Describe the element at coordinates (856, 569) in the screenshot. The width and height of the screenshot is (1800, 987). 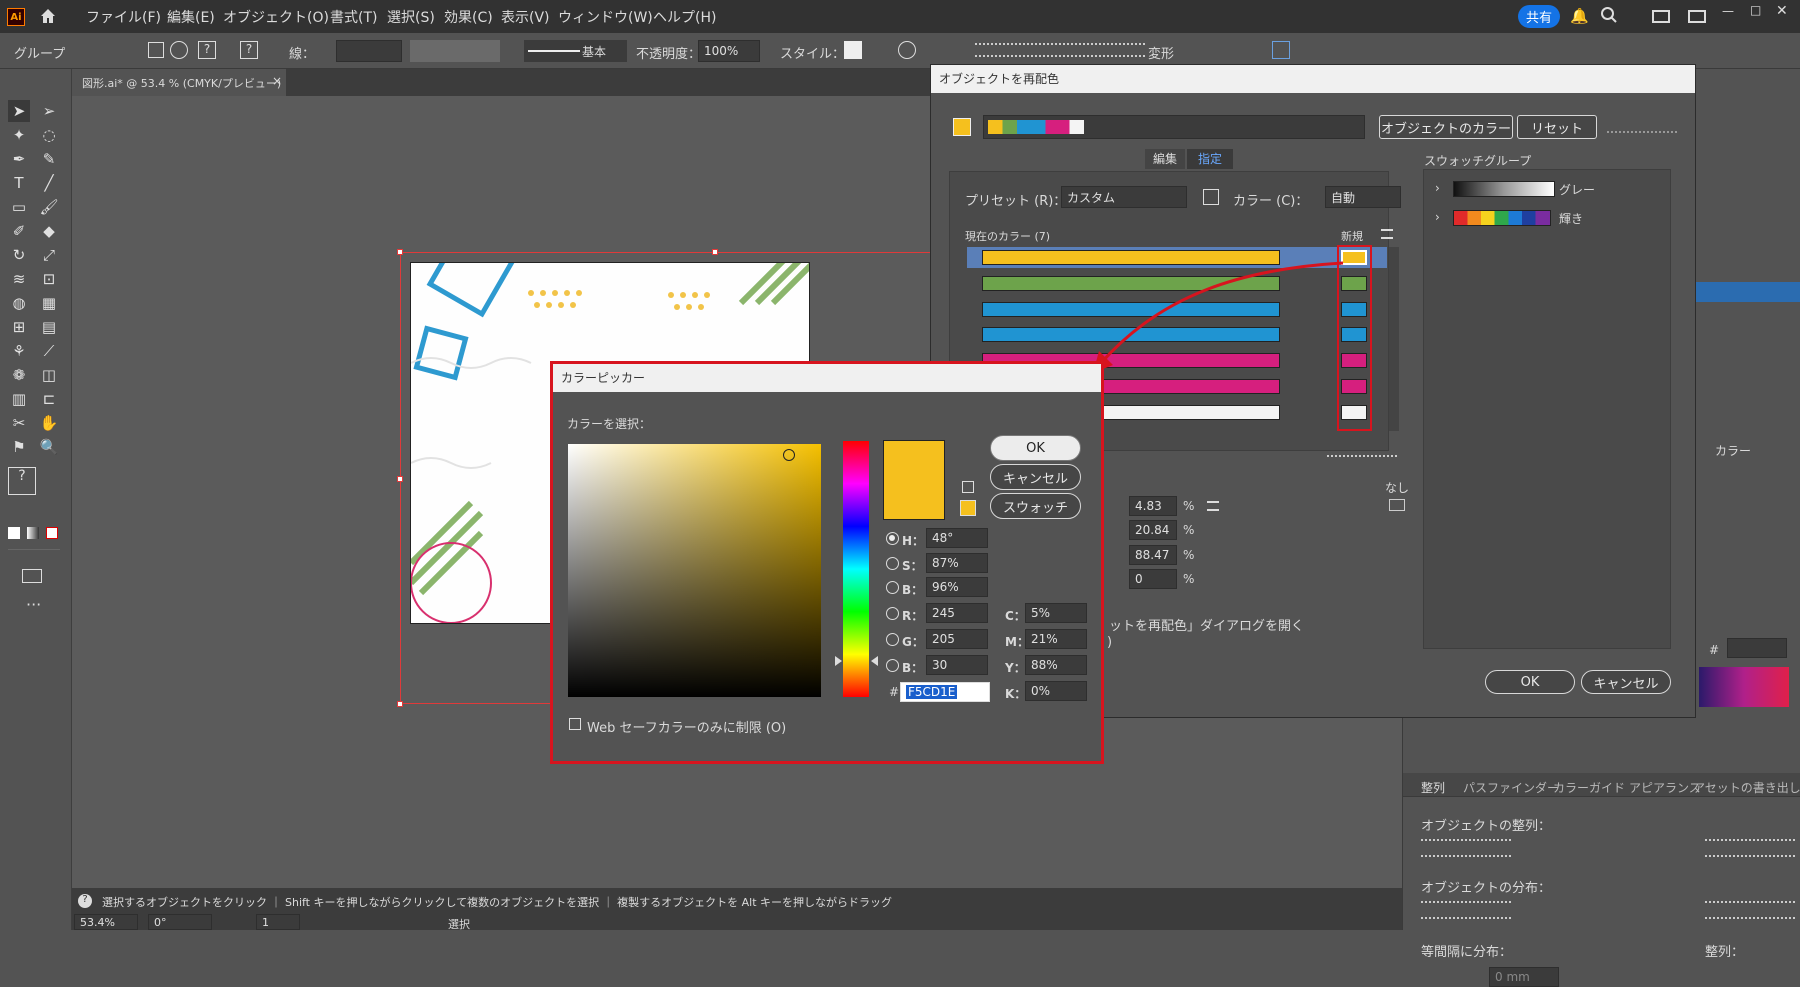
I see `hue-slider` at that location.